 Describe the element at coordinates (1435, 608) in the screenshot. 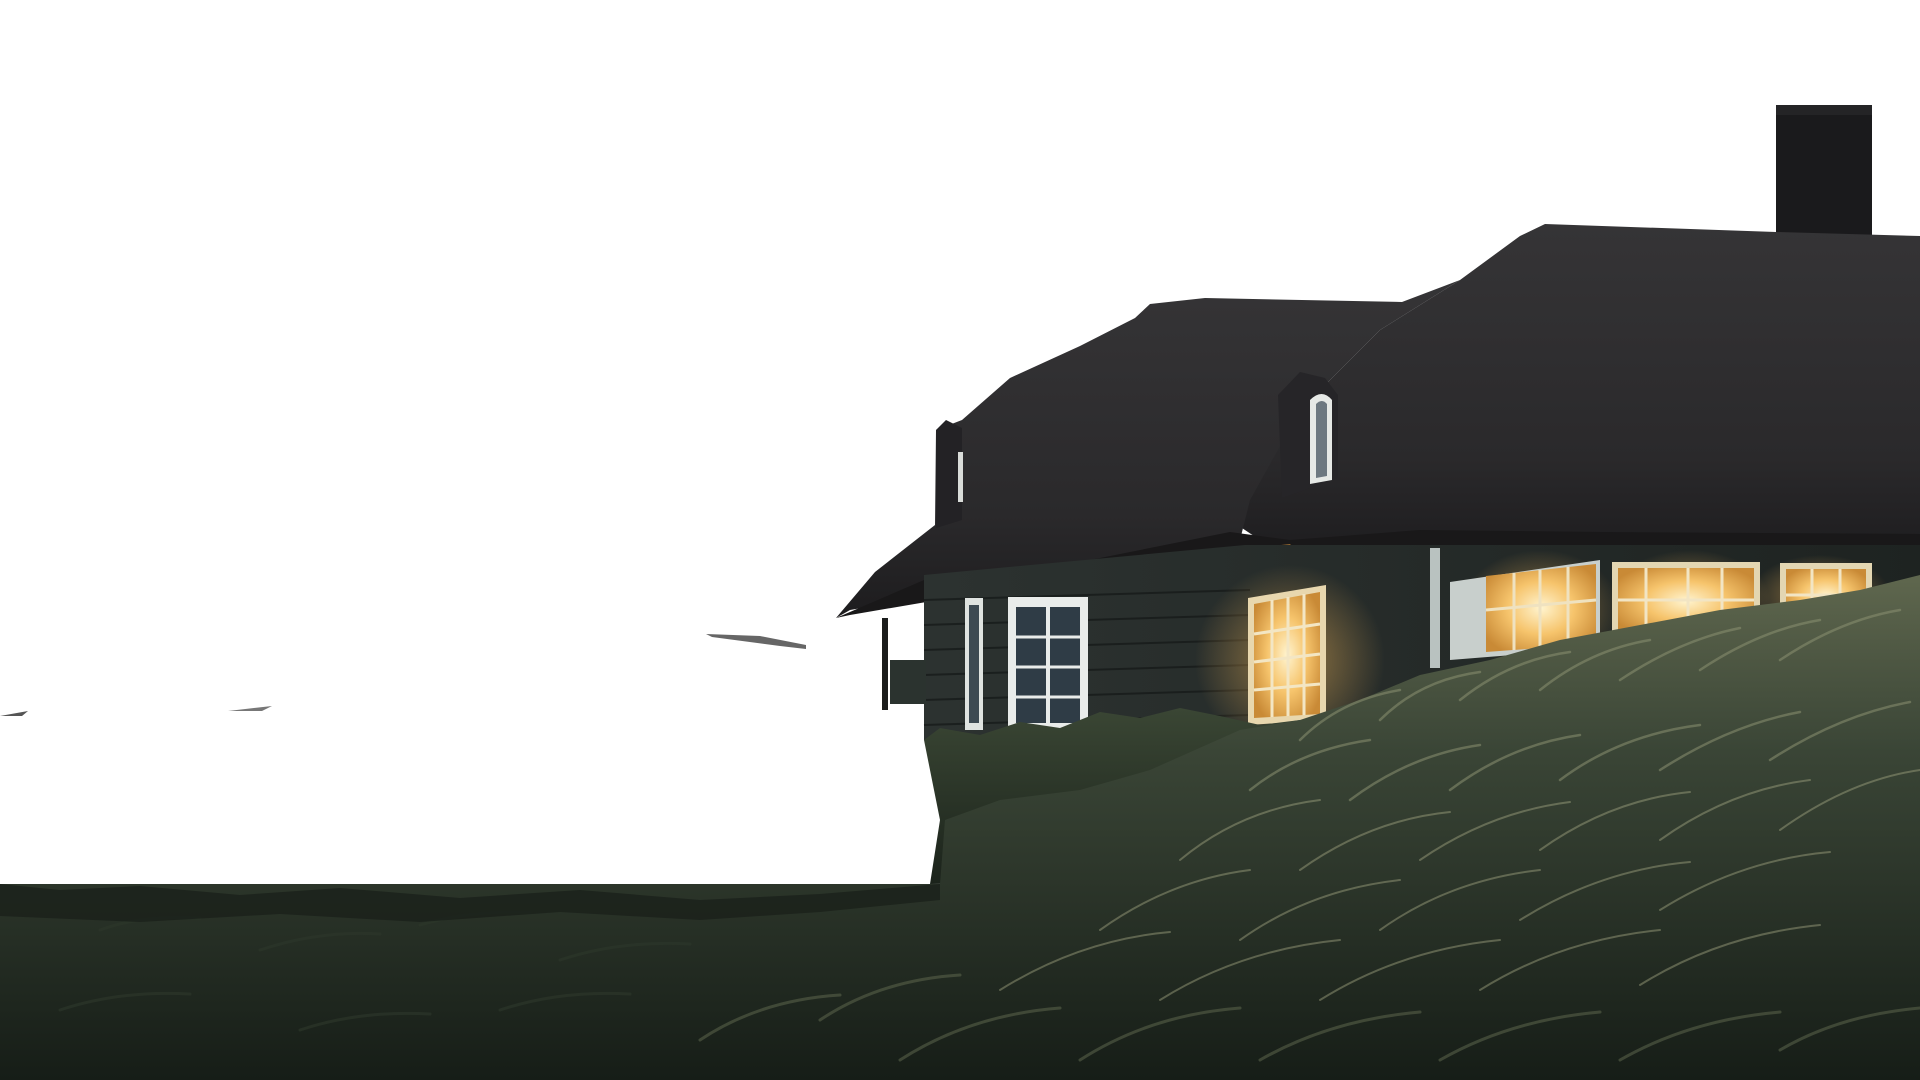

I see `wall-pillar` at that location.